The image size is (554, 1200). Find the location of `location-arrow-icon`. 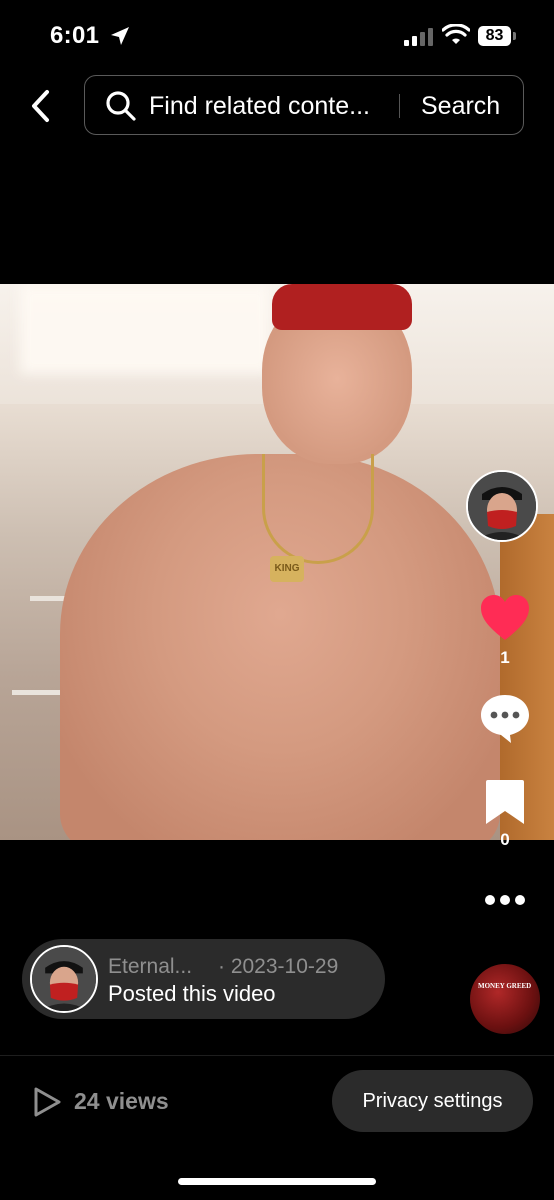

location-arrow-icon is located at coordinates (120, 36).